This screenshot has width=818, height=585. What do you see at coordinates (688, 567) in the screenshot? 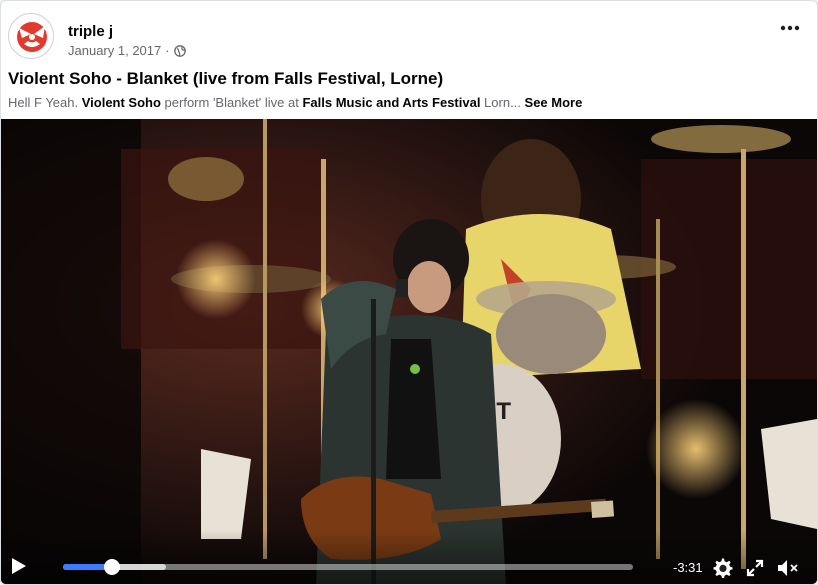
I see `time-remaining: -3:31` at bounding box center [688, 567].